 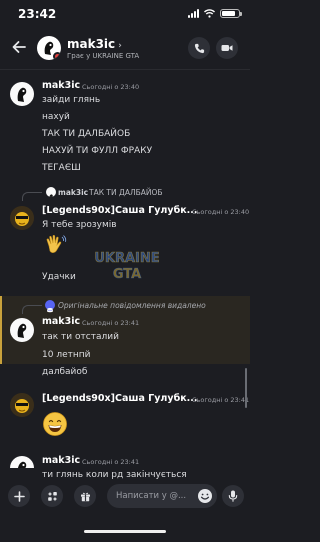 What do you see at coordinates (125, 49) in the screenshot?
I see `chat-header: mak3ic › Грає у UKRAINE GTA` at bounding box center [125, 49].